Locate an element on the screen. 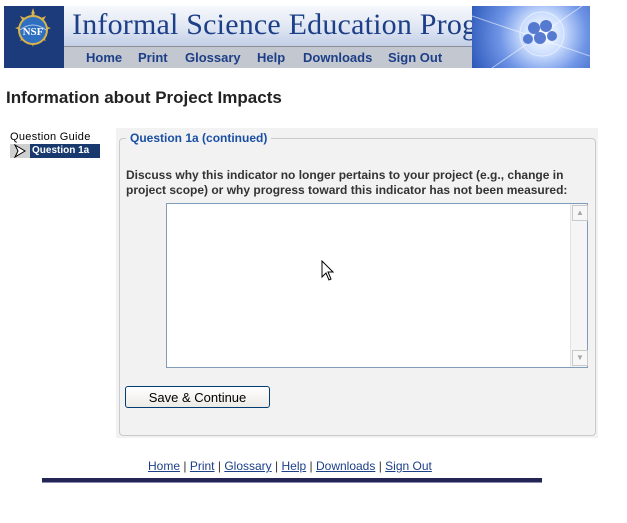 The height and width of the screenshot is (523, 627). site-title: Informal Science Education Program is located at coordinates (298, 24).